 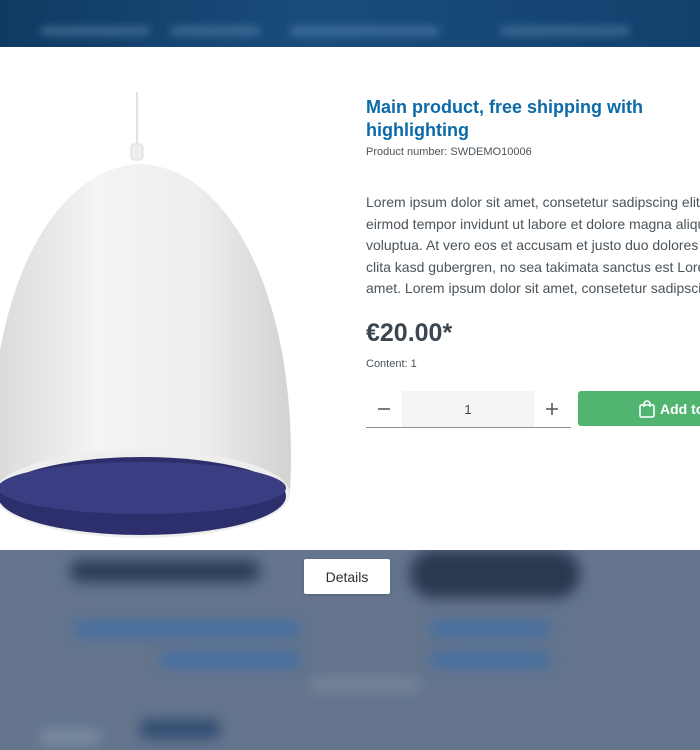 What do you see at coordinates (350, 23) in the screenshot?
I see `page-header-backdrop` at bounding box center [350, 23].